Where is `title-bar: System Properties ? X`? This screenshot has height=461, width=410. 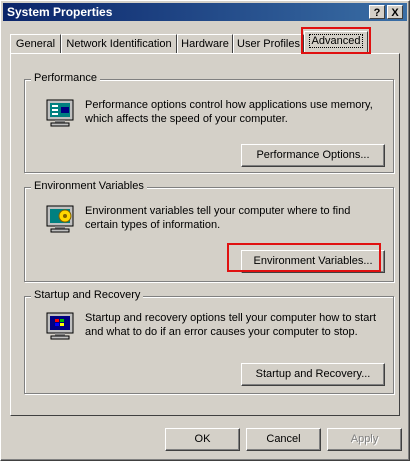
title-bar: System Properties ? X is located at coordinates (205, 12).